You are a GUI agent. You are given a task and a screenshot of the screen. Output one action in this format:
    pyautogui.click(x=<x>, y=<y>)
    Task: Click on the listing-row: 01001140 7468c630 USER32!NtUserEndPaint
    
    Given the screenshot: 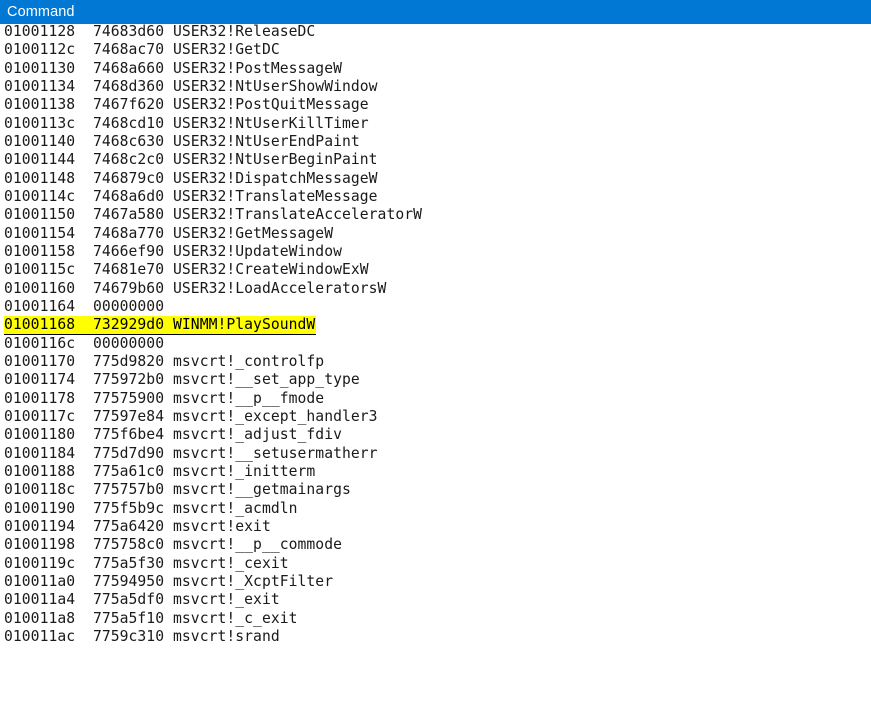 What is the action you would take?
    pyautogui.click(x=182, y=142)
    